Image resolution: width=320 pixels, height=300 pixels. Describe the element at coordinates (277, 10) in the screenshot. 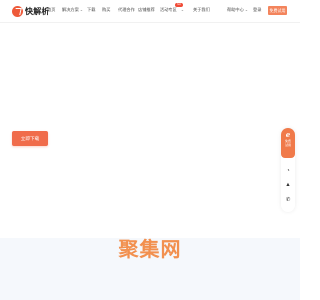

I see `free-trial-button: 免费试用` at that location.